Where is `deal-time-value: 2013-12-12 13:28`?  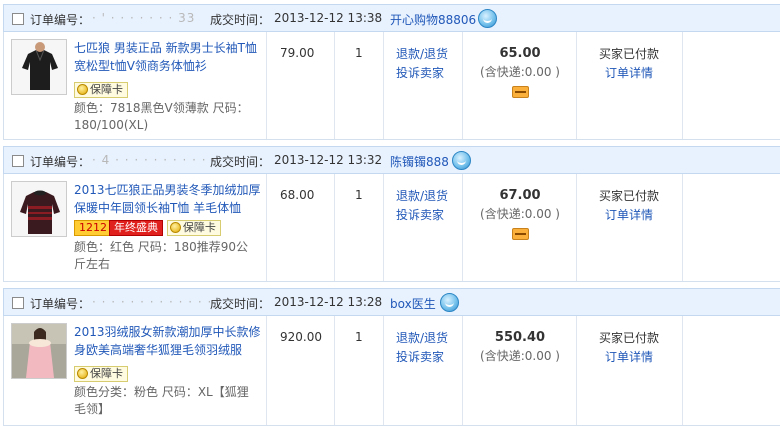
deal-time-value: 2013-12-12 13:28 is located at coordinates (328, 302).